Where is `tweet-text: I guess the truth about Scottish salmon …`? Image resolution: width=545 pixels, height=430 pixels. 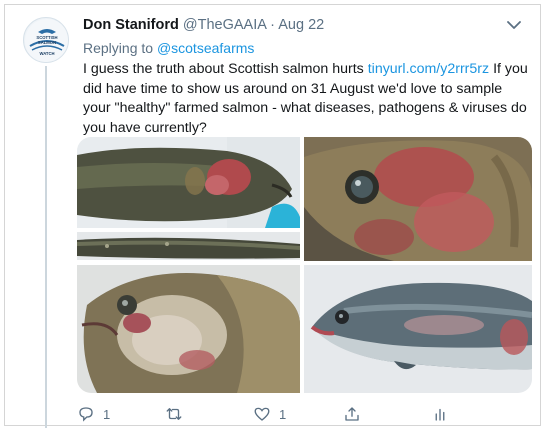 tweet-text: I guess the truth about Scottish salmon … is located at coordinates (308, 99).